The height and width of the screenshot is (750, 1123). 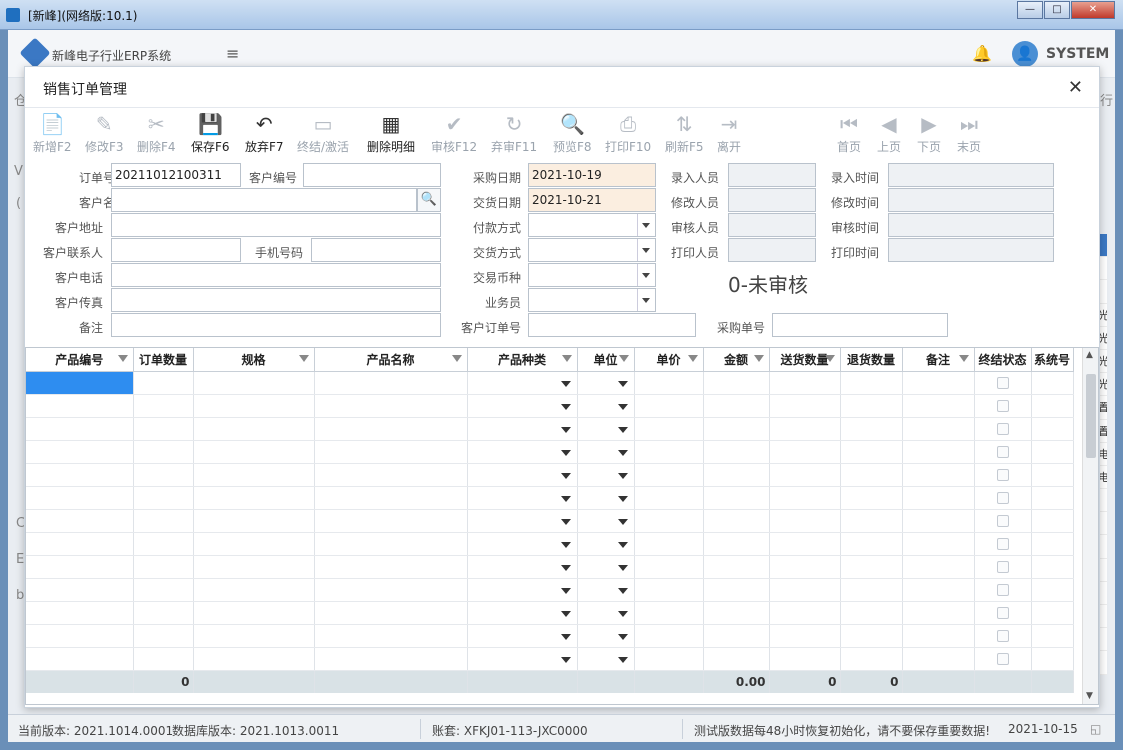 What do you see at coordinates (805, 360) in the screenshot?
I see `column-header: 送货数量` at bounding box center [805, 360].